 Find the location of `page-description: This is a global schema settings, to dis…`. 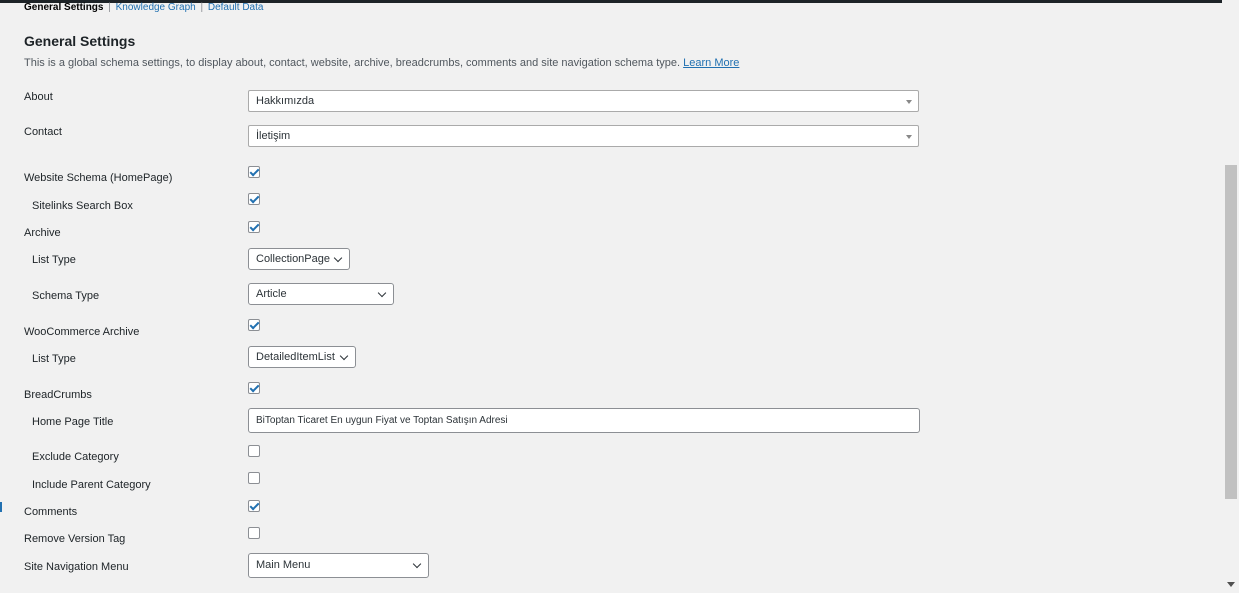

page-description: This is a global schema settings, to dis… is located at coordinates (381, 63).